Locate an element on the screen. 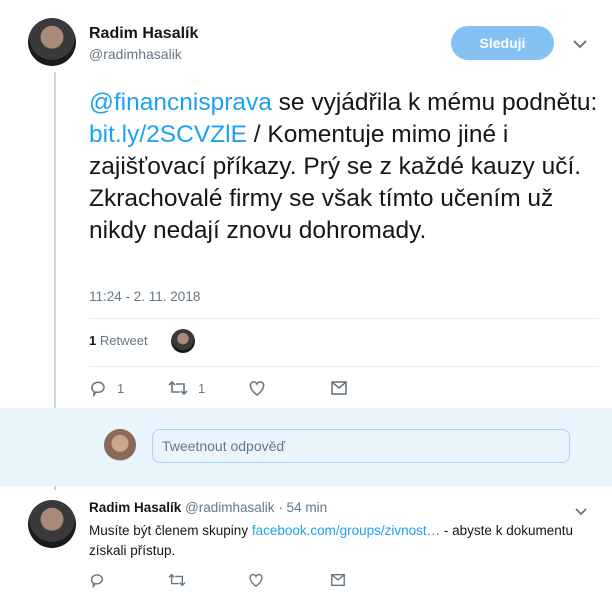 This screenshot has width=612, height=609. author-avatar is located at coordinates (52, 42).